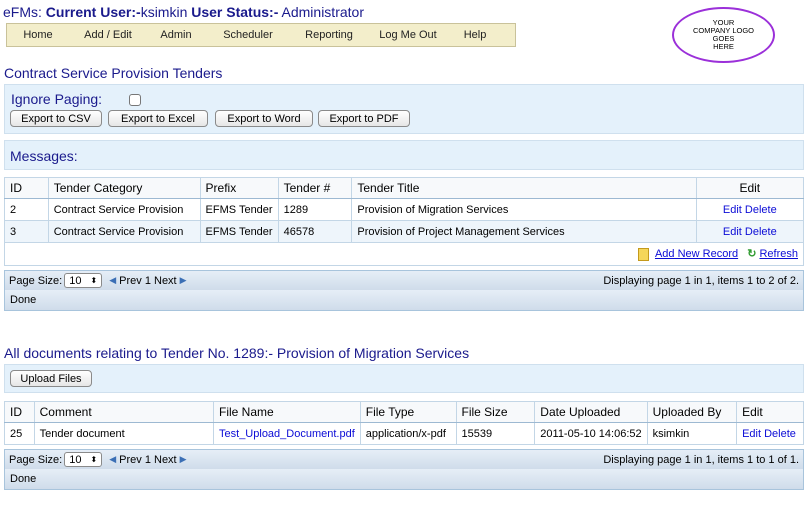  Describe the element at coordinates (57, 99) in the screenshot. I see `ignore-paging-label: Ignore Paging:` at that location.